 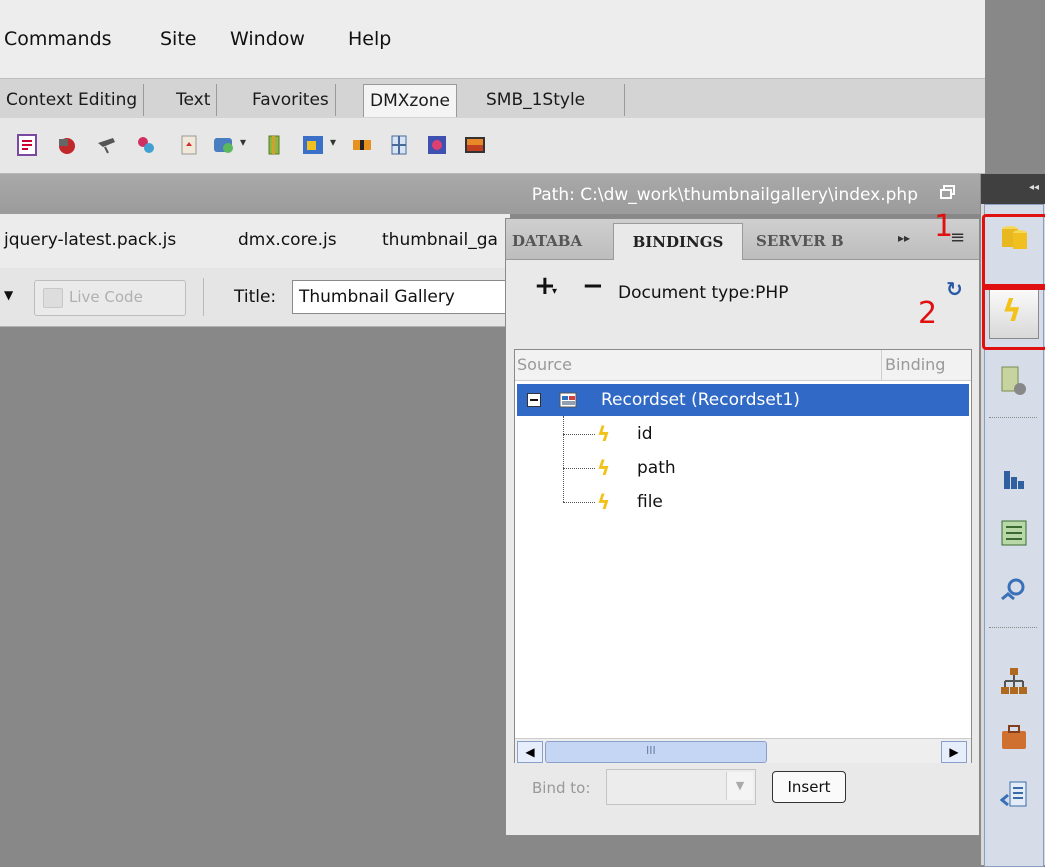 What do you see at coordinates (700, 400) in the screenshot?
I see `recordset-label: Recordset (Recordset1)` at bounding box center [700, 400].